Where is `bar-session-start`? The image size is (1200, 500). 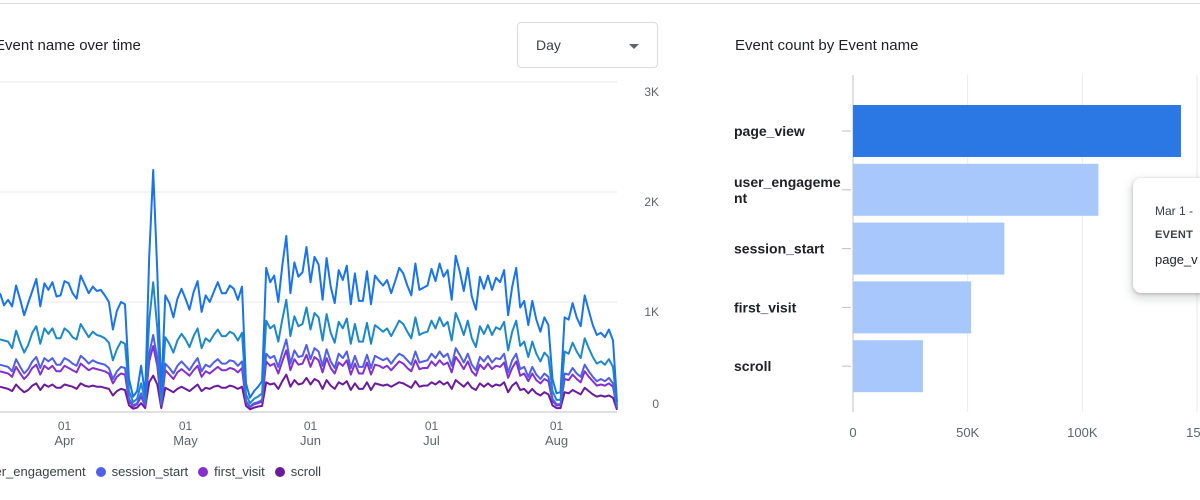 bar-session-start is located at coordinates (929, 248).